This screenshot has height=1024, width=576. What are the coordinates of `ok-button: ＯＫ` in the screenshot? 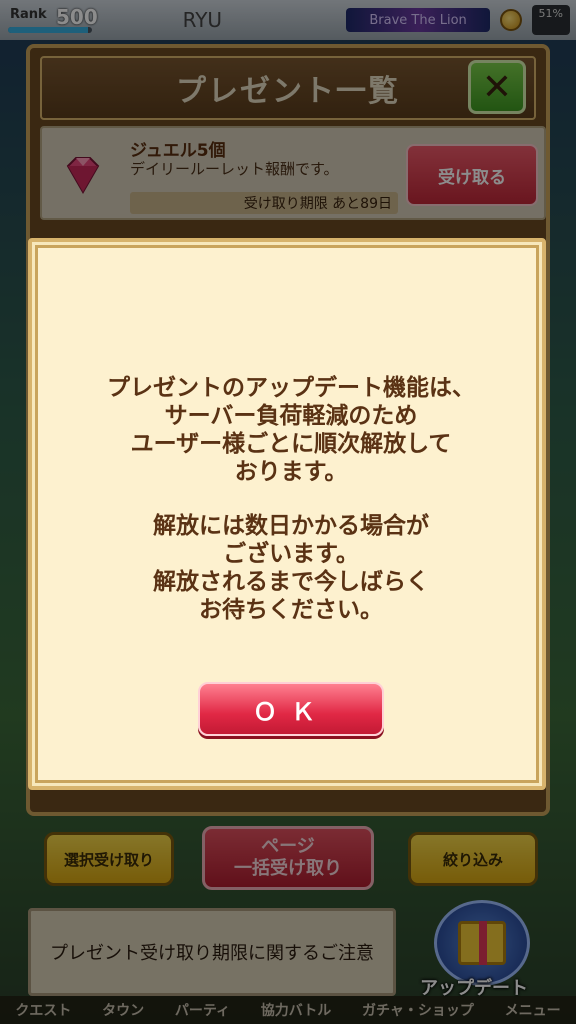 It's located at (291, 709).